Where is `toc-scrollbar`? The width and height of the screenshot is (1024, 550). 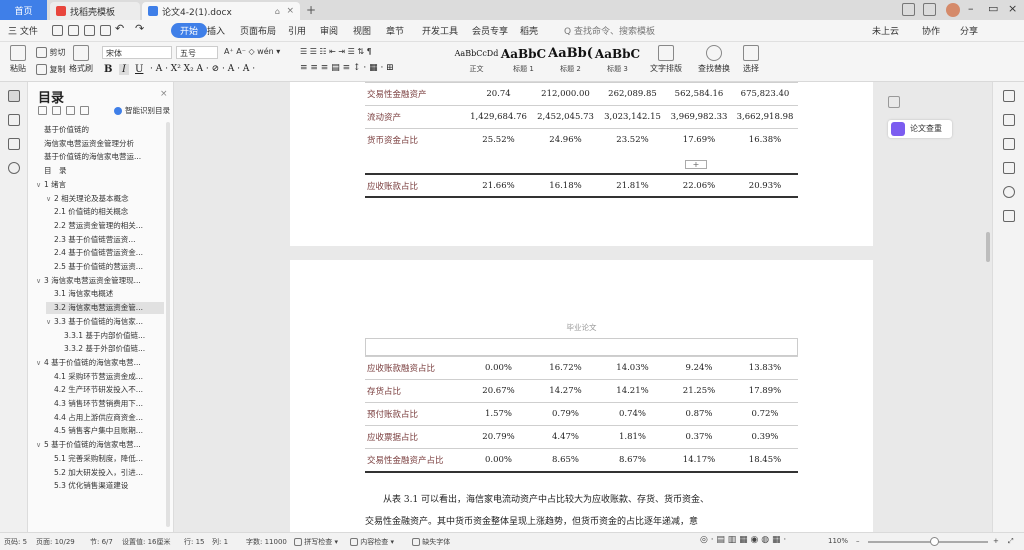
toc-scrollbar is located at coordinates (168, 324).